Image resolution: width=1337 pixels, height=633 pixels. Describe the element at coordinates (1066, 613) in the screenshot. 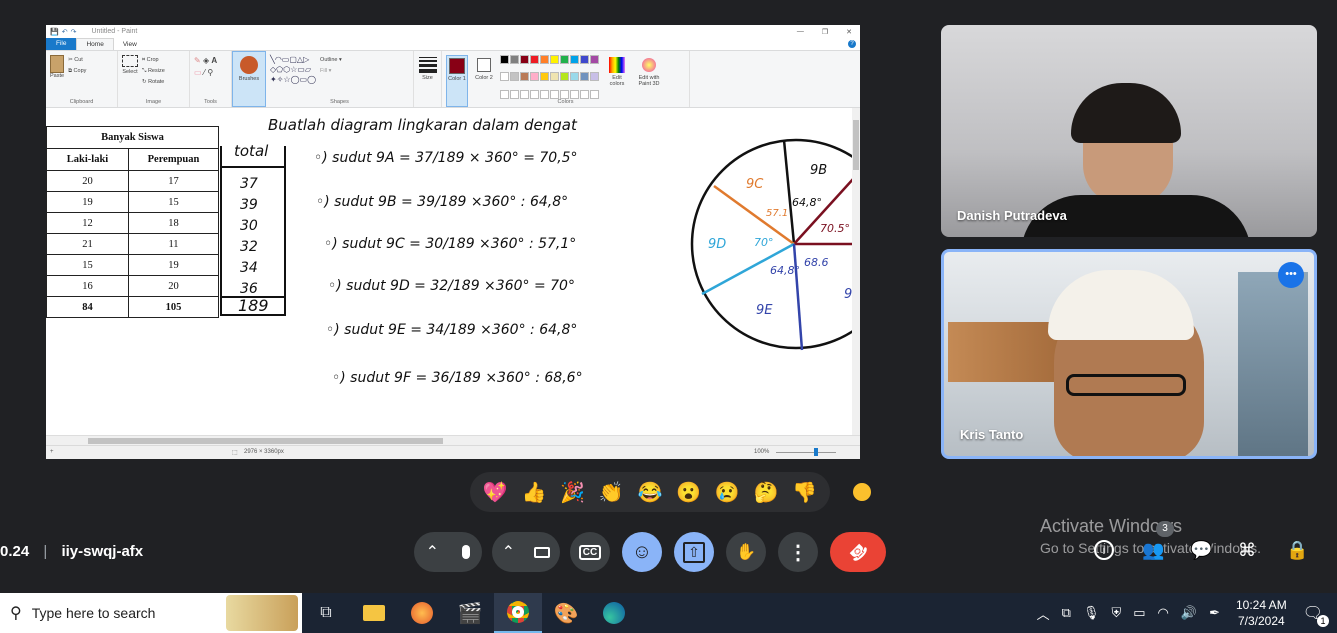

I see `meet-tray-icon: ⧉` at that location.